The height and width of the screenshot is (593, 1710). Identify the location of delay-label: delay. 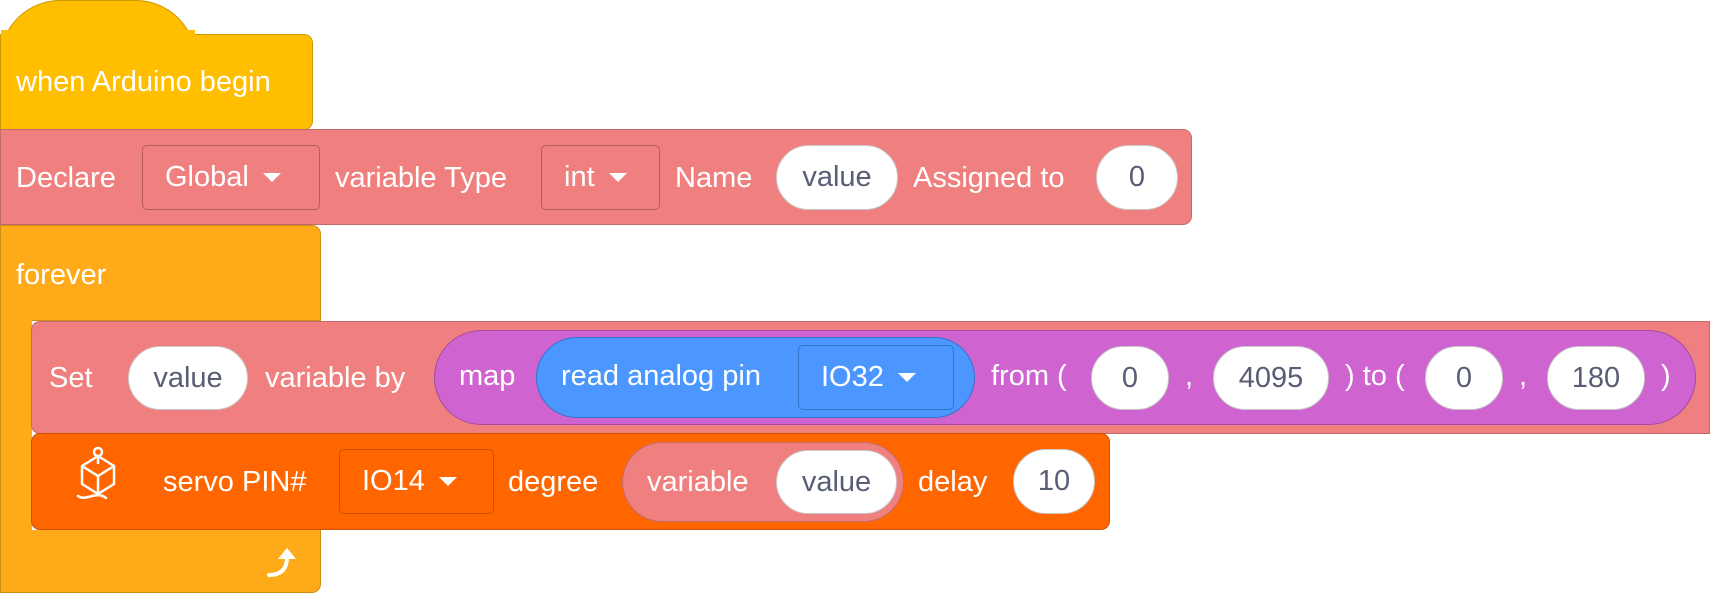
(953, 482).